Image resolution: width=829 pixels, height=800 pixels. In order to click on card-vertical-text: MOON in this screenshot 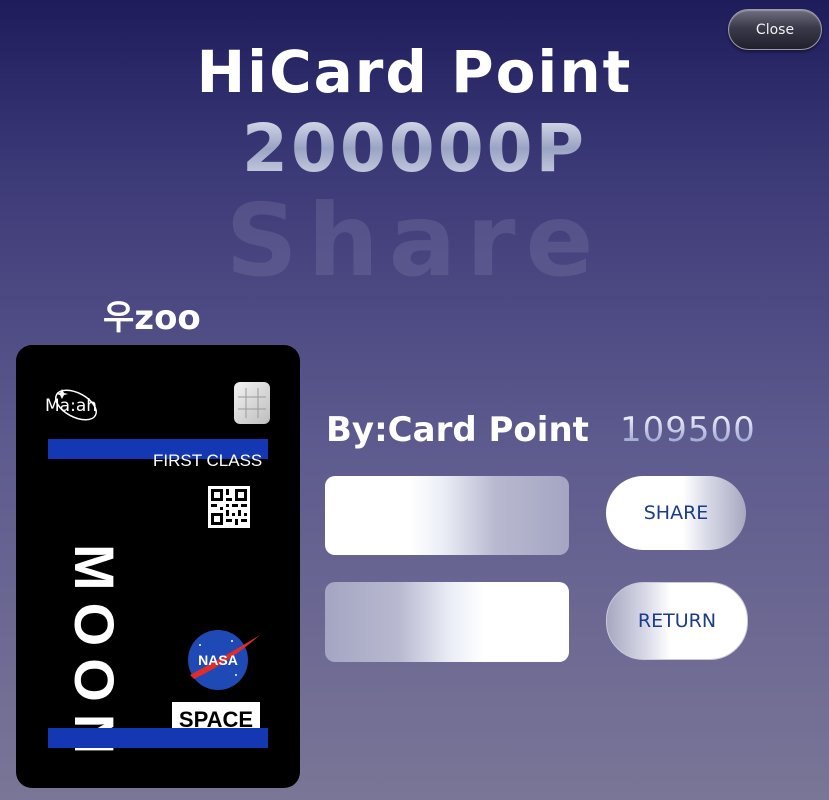, I will do `click(94, 655)`.